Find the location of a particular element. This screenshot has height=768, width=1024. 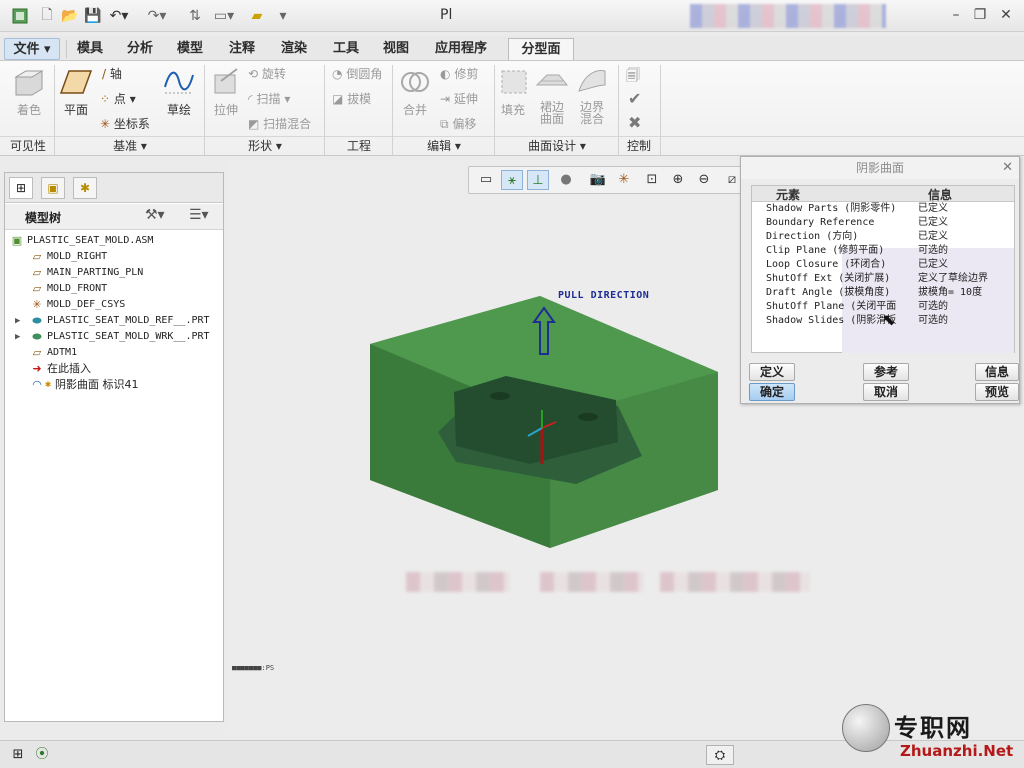

favorites-tab-icon: ✱ is located at coordinates (85, 188).